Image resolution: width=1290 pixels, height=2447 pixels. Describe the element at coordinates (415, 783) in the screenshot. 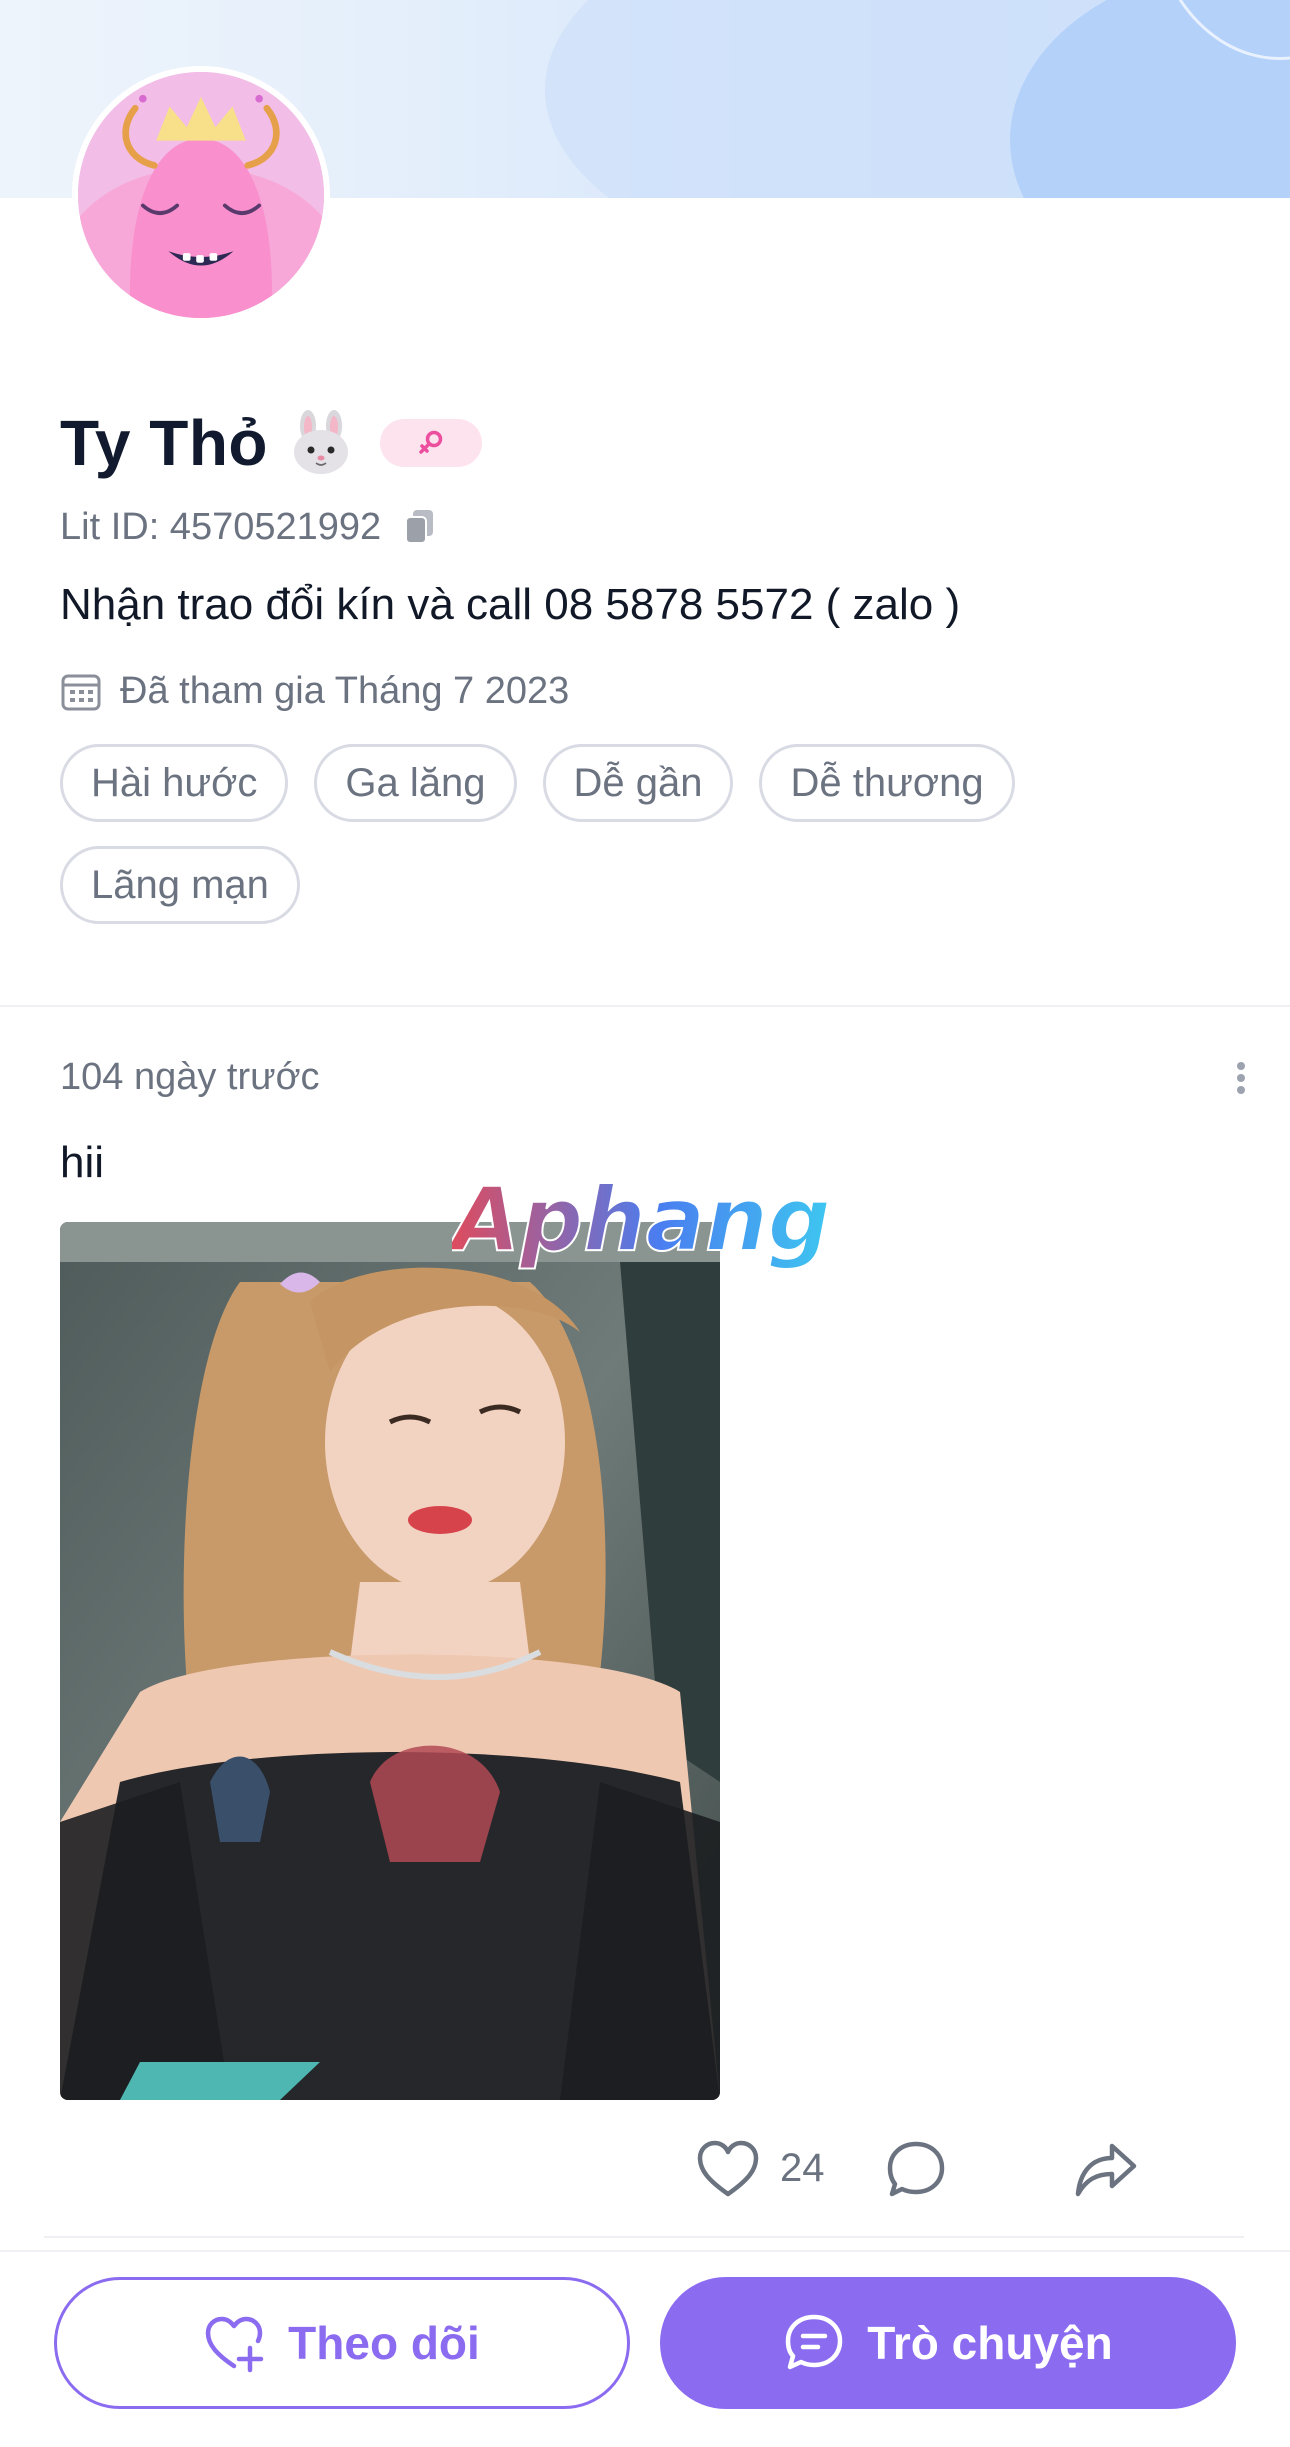

I see `tag-chip: Ga lăng` at that location.